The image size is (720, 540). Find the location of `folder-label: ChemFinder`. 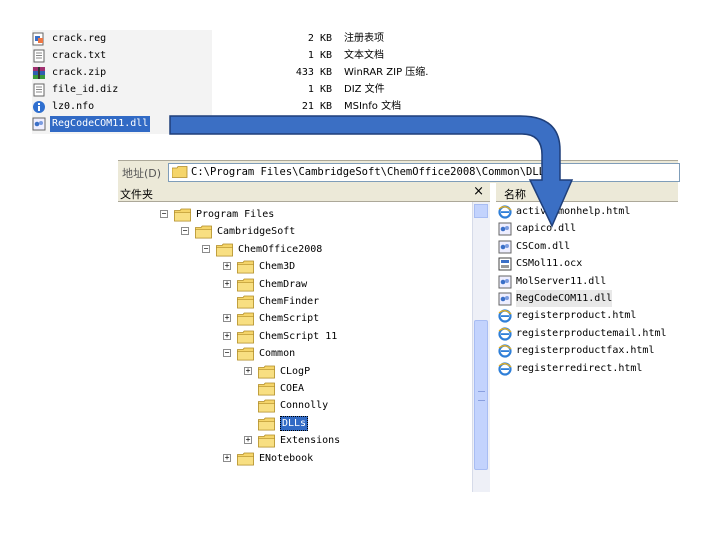

folder-label: ChemFinder is located at coordinates (289, 301).